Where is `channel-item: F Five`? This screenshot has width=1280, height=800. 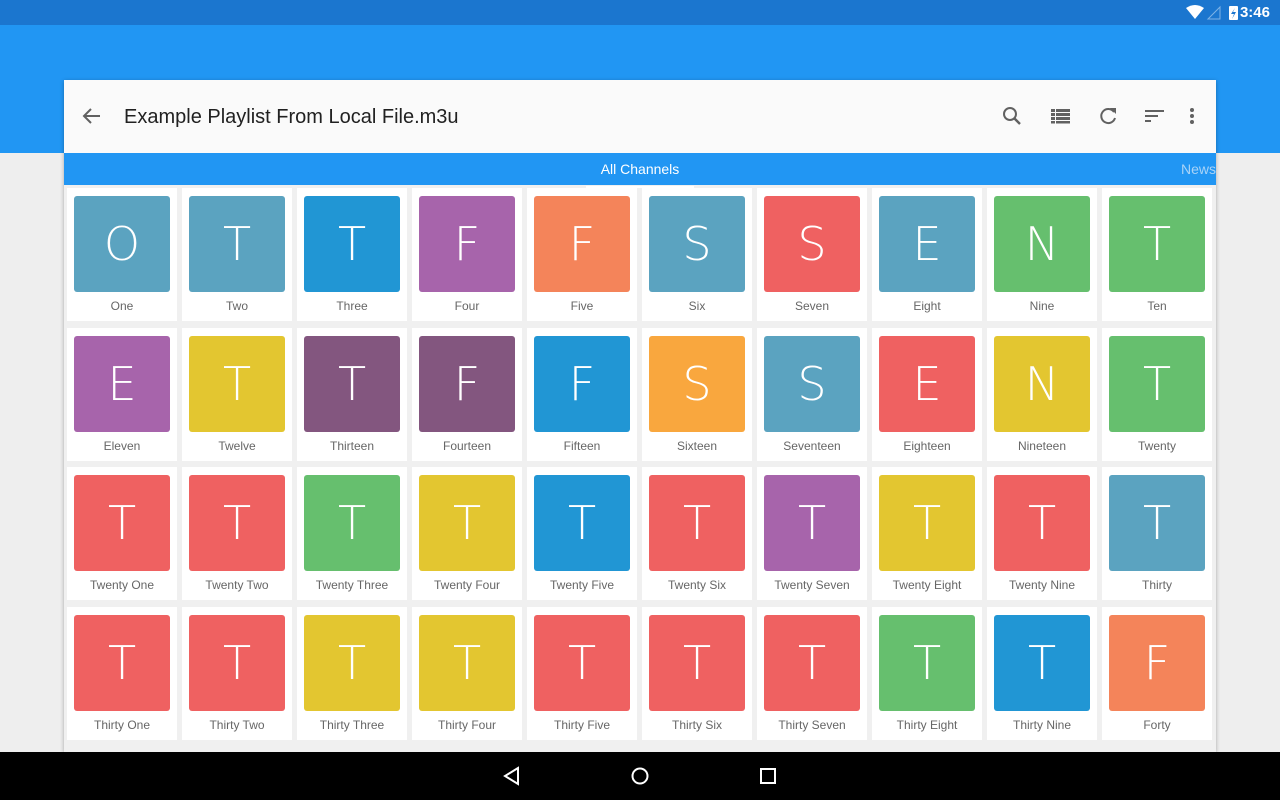
channel-item: F Five is located at coordinates (582, 254).